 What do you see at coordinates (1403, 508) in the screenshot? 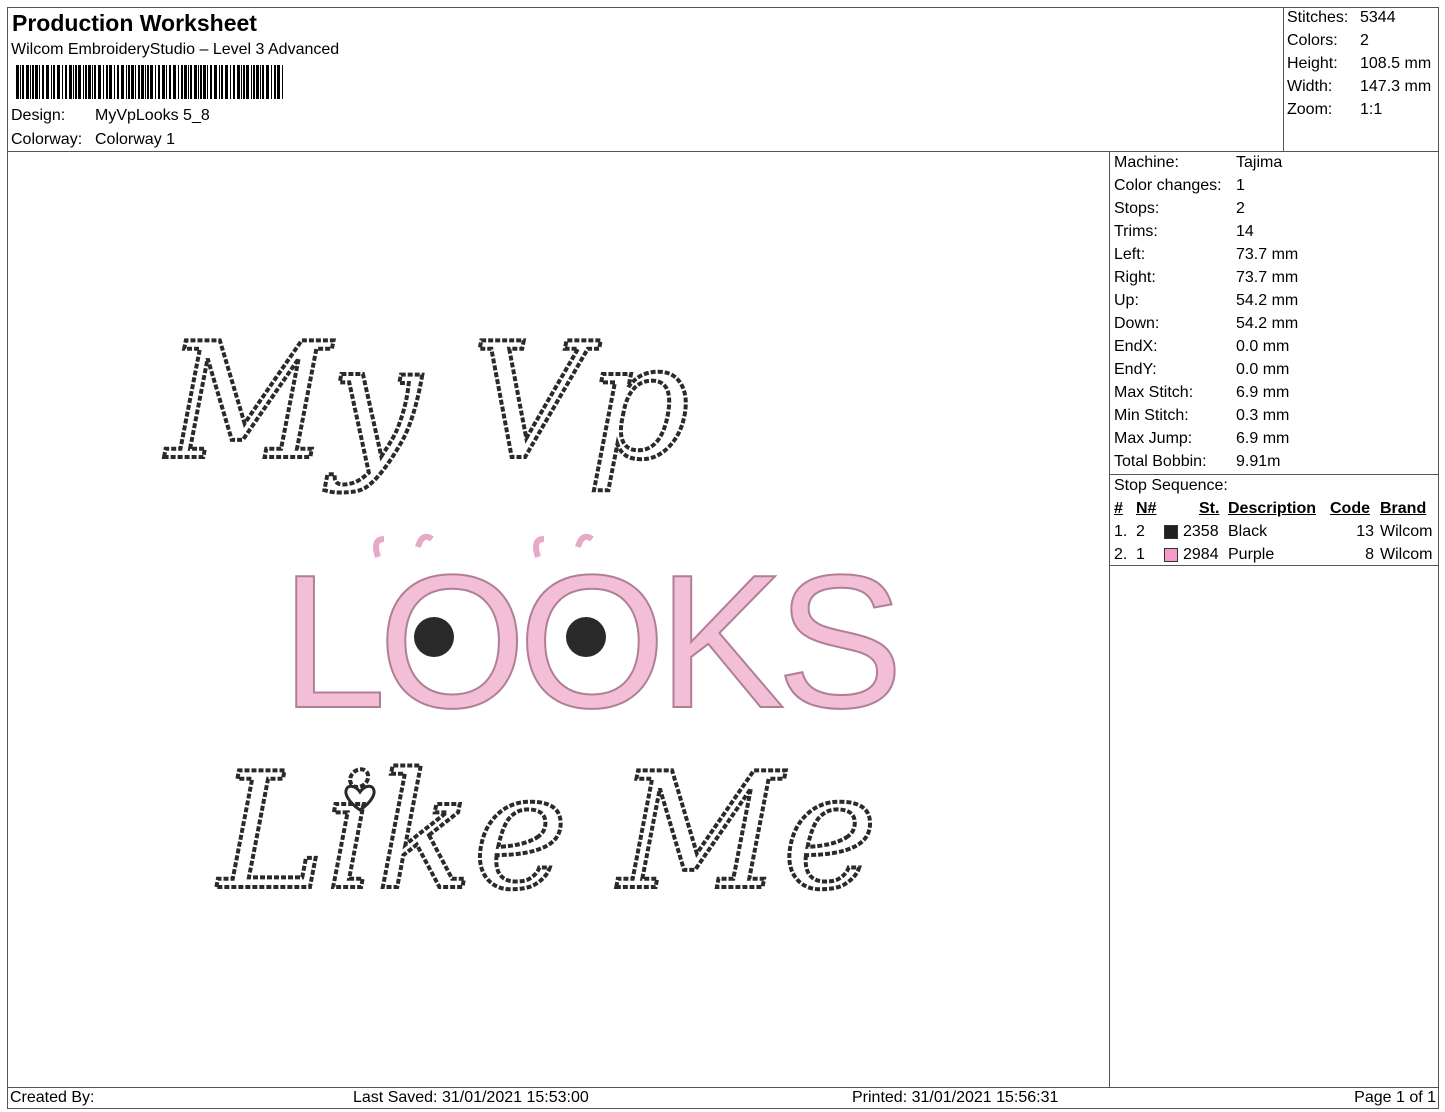
I see `col-brand: Brand` at bounding box center [1403, 508].